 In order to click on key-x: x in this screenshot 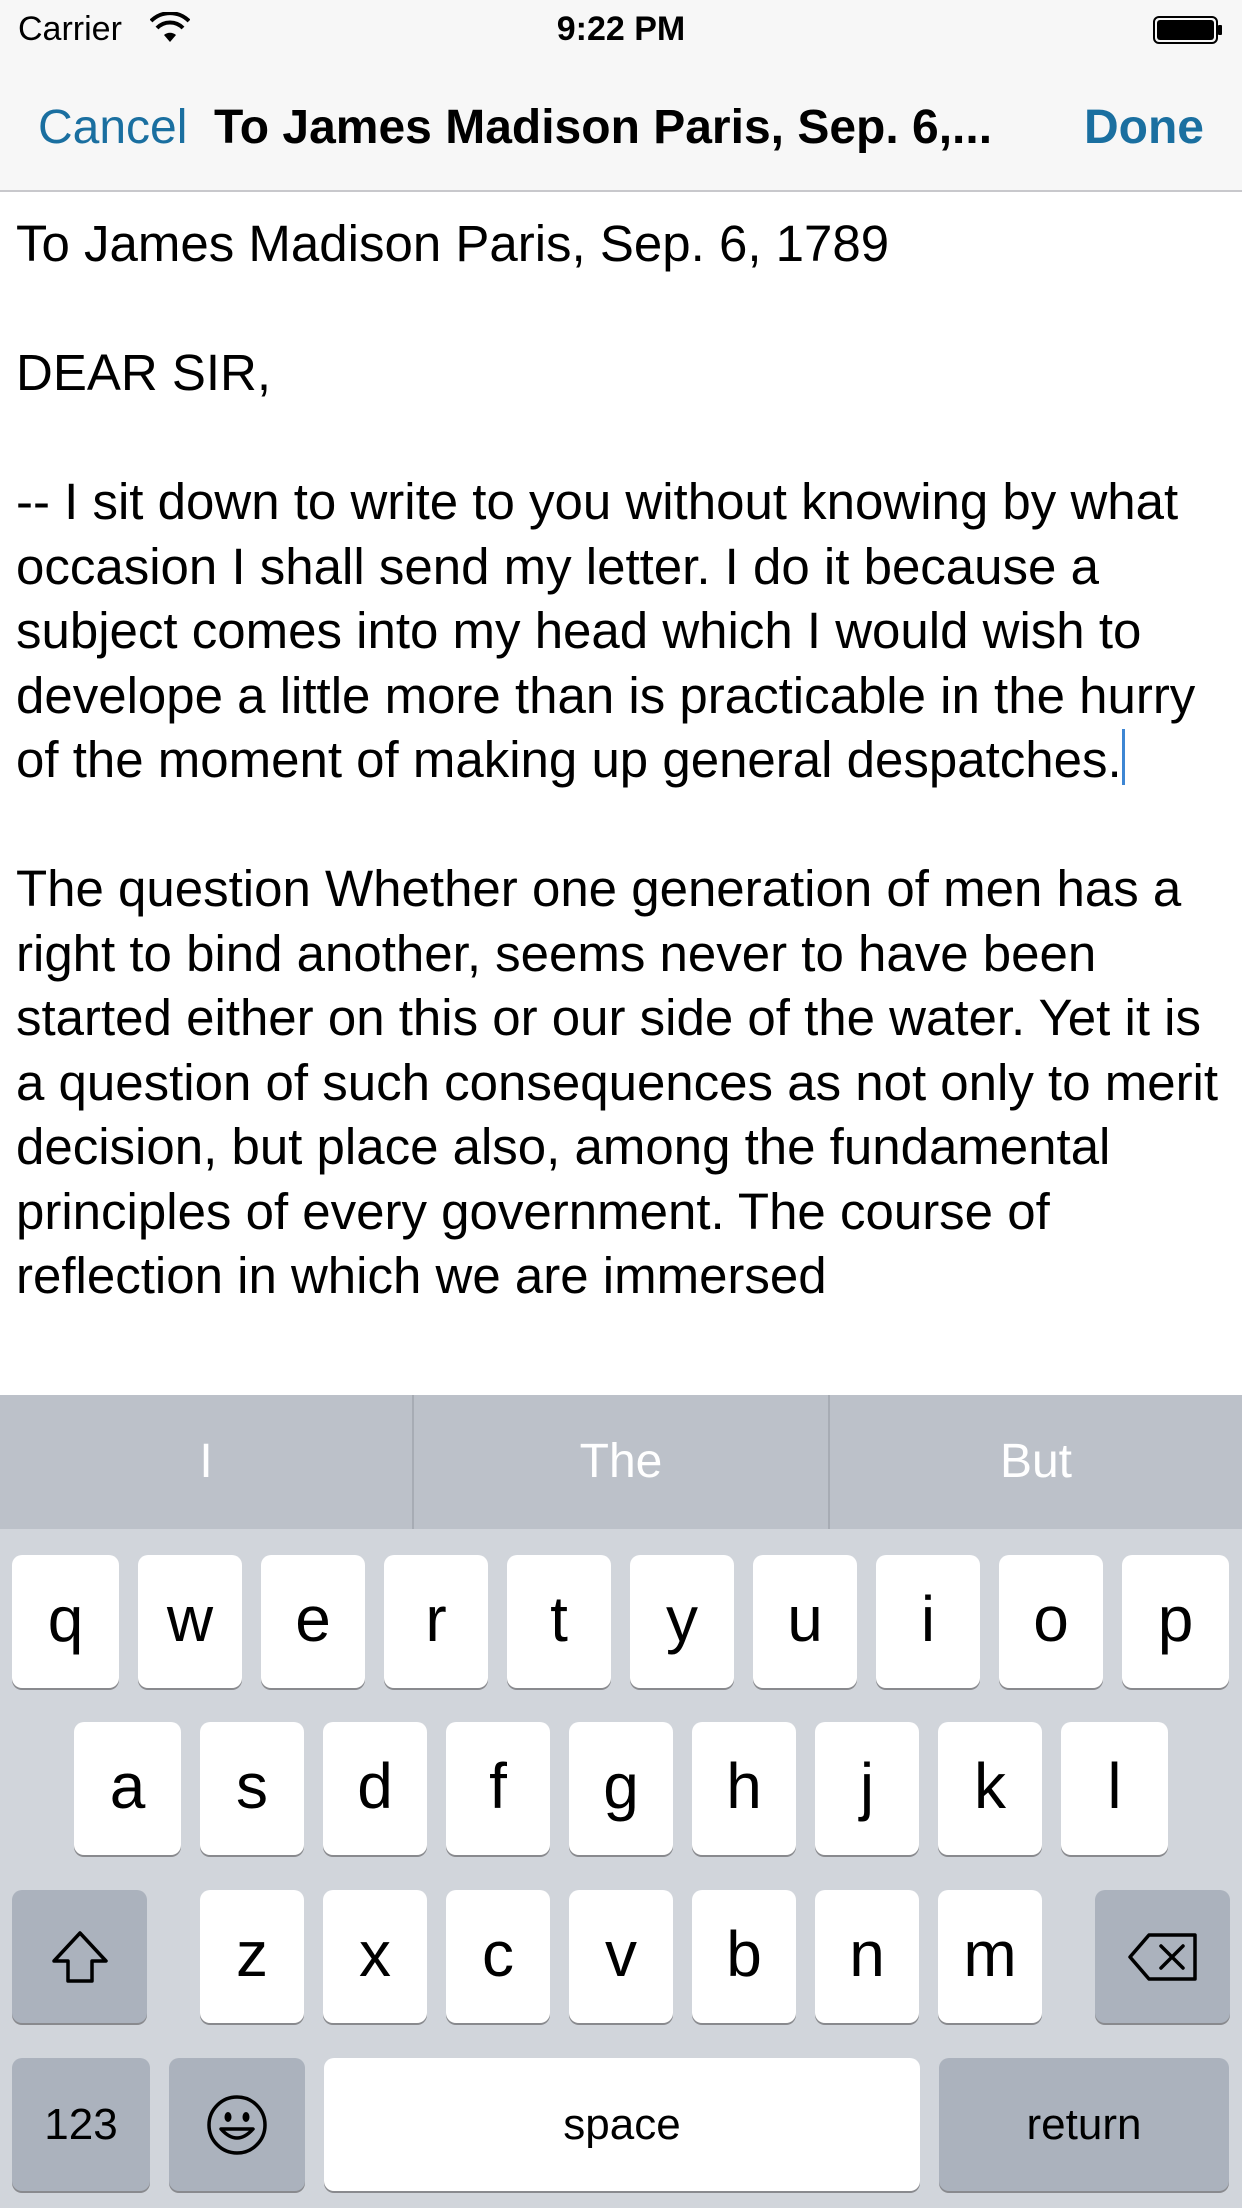, I will do `click(375, 1956)`.